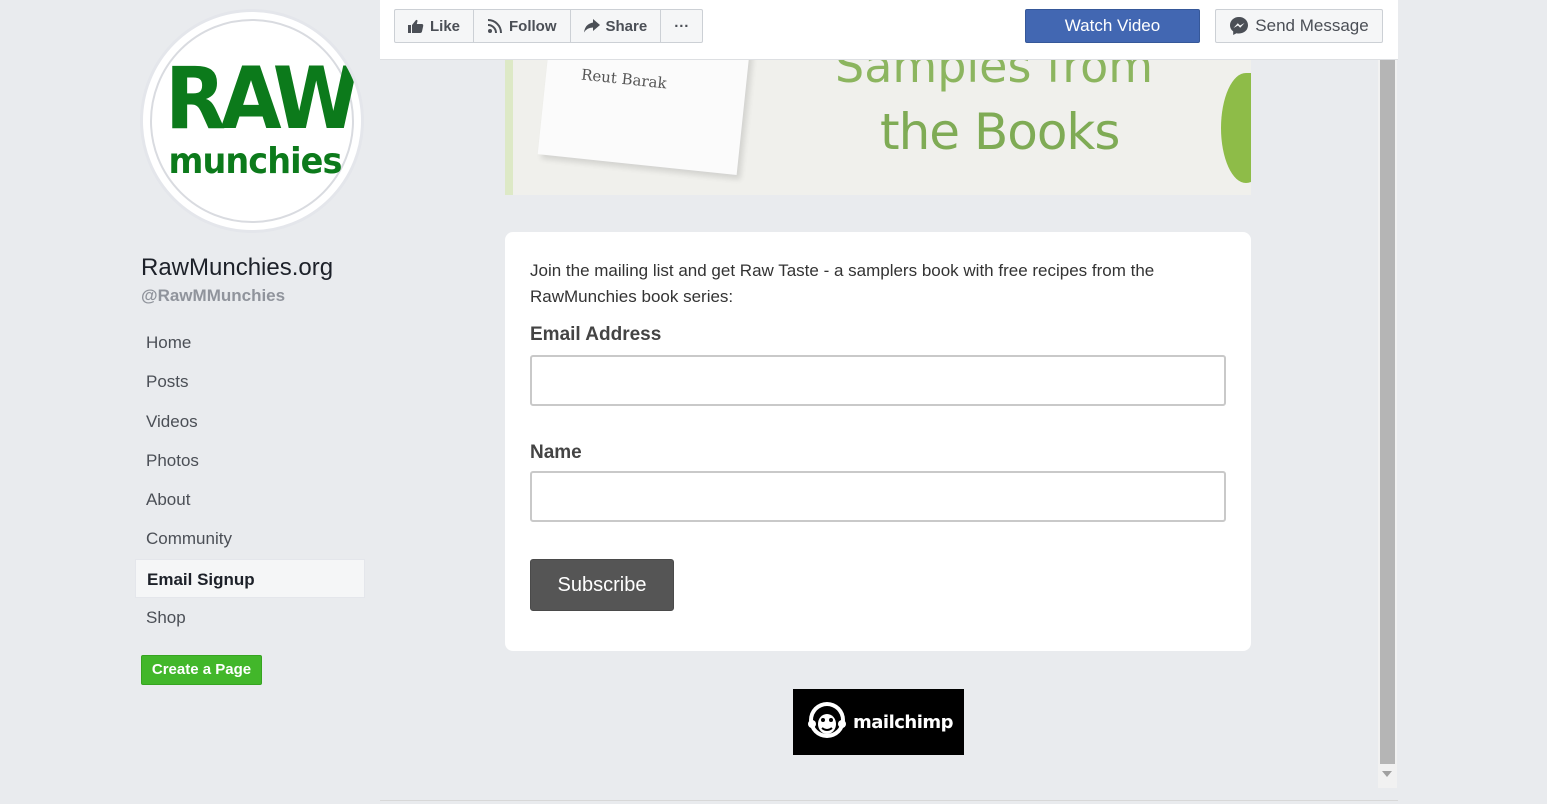  Describe the element at coordinates (250, 421) in the screenshot. I see `nav-item-videos: Videos` at that location.